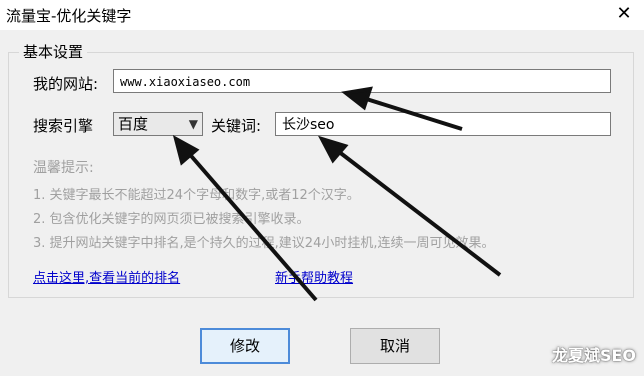  I want to click on arrow-to-engine-select, so click(251, 225).